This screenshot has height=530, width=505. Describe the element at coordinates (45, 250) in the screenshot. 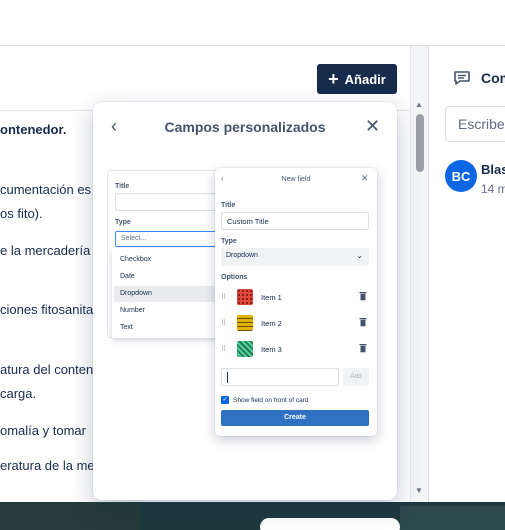

I see `doc-line: e la mercadería` at that location.